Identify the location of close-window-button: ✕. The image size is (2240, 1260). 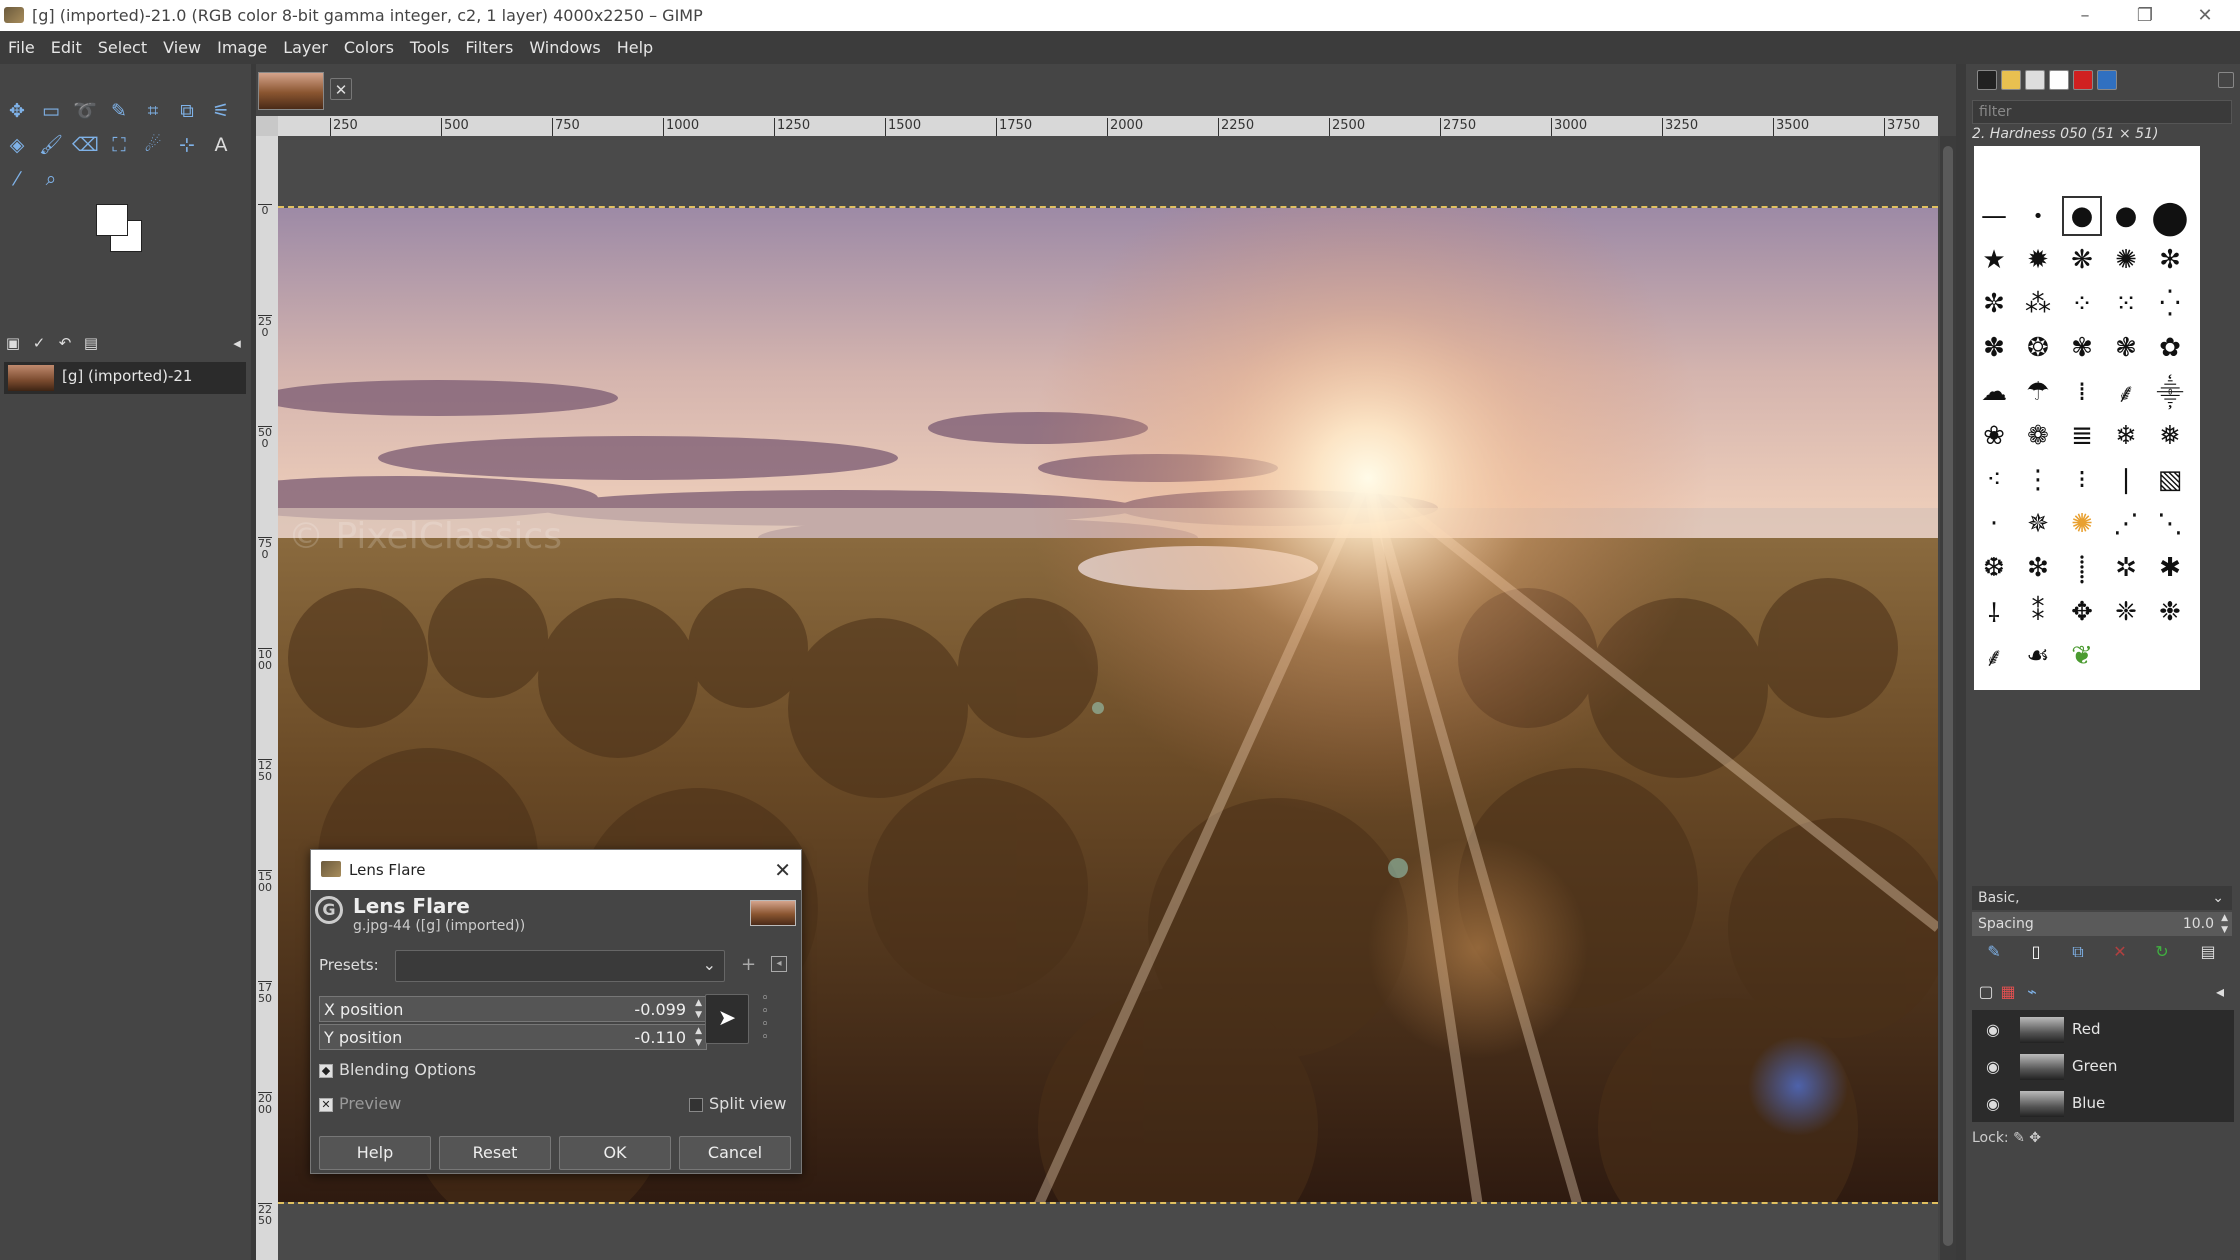
(2205, 15).